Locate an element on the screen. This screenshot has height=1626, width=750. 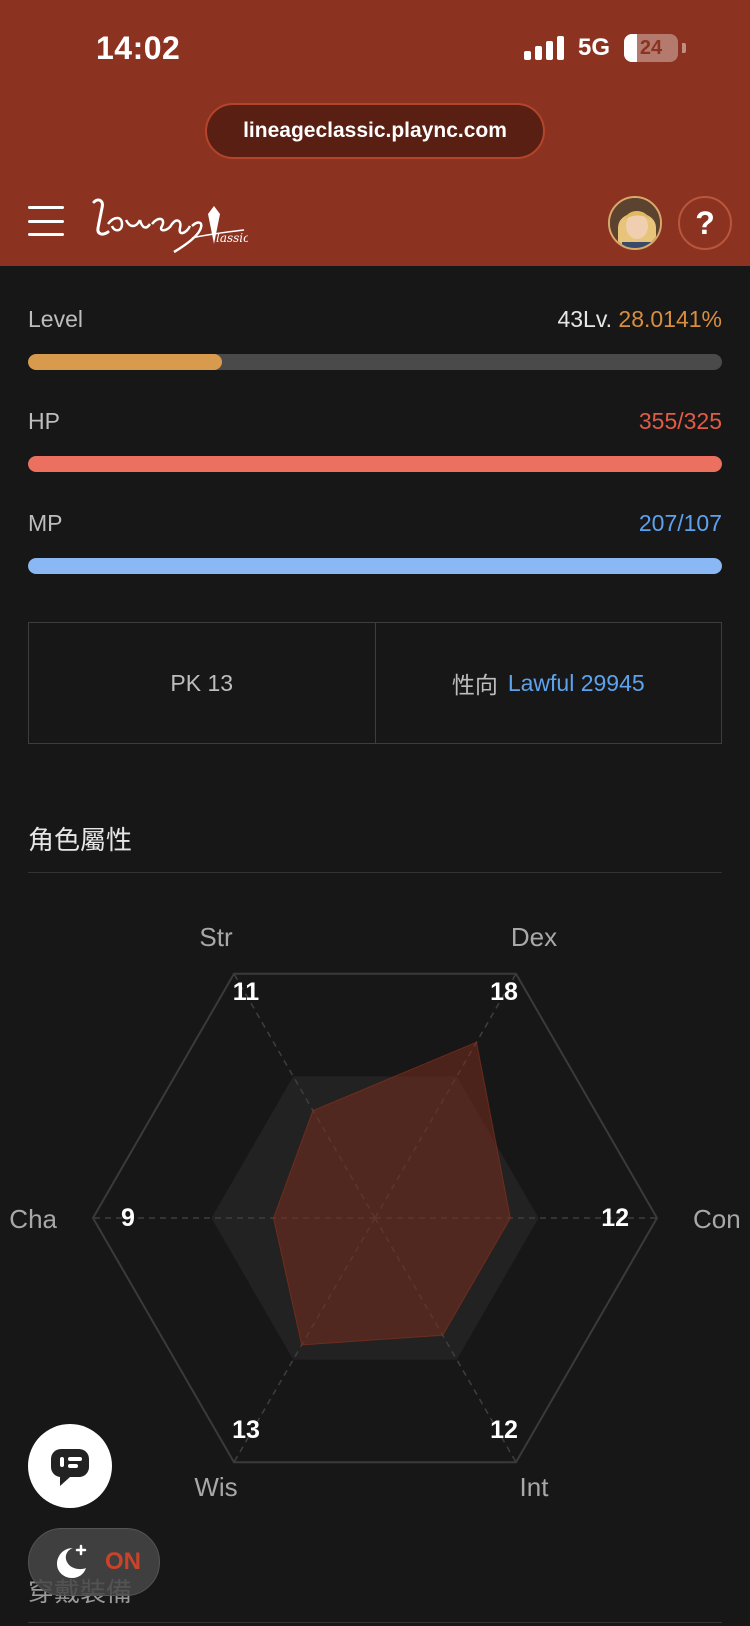
radar-label-dex: Dex is located at coordinates (534, 937).